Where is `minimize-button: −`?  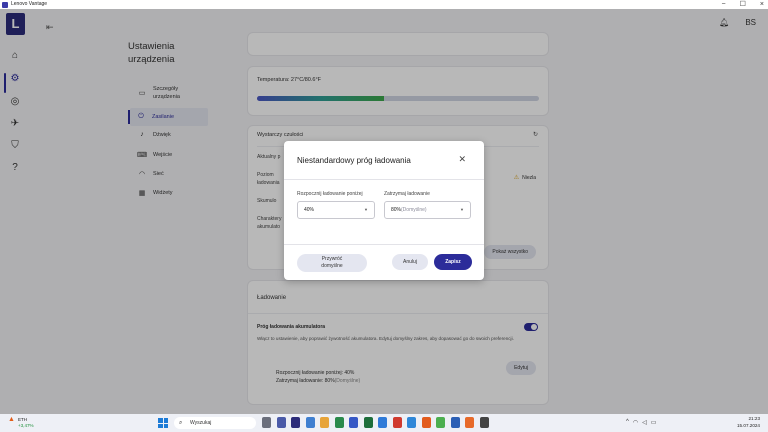 minimize-button: − is located at coordinates (724, 4).